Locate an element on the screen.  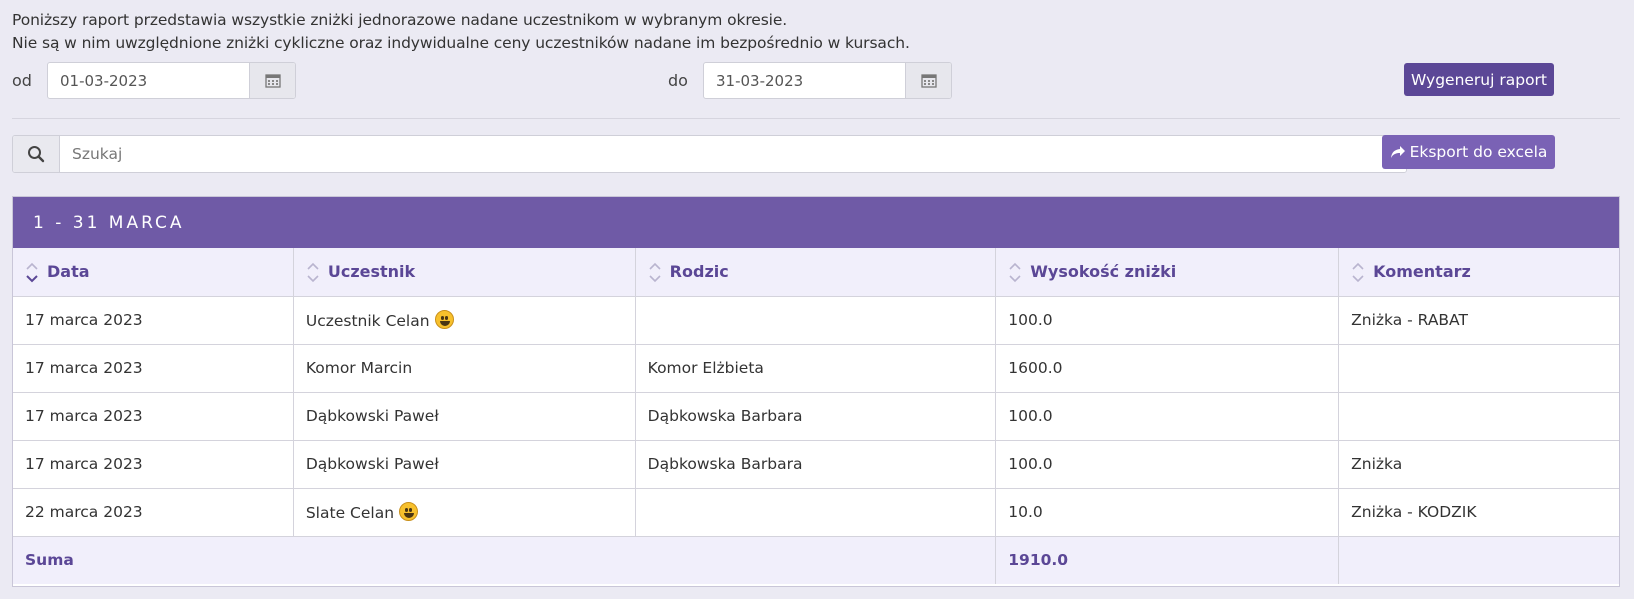
to-date-field: 31-03-2023 is located at coordinates (827, 80).